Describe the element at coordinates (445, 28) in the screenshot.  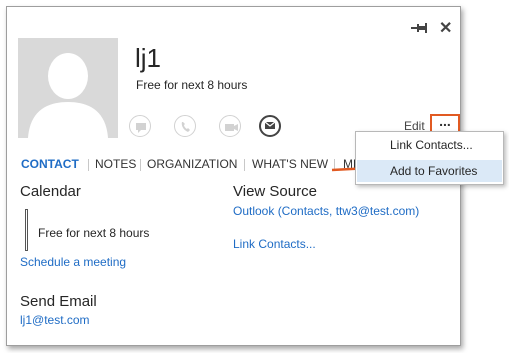
I see `close-icon: ✕` at that location.